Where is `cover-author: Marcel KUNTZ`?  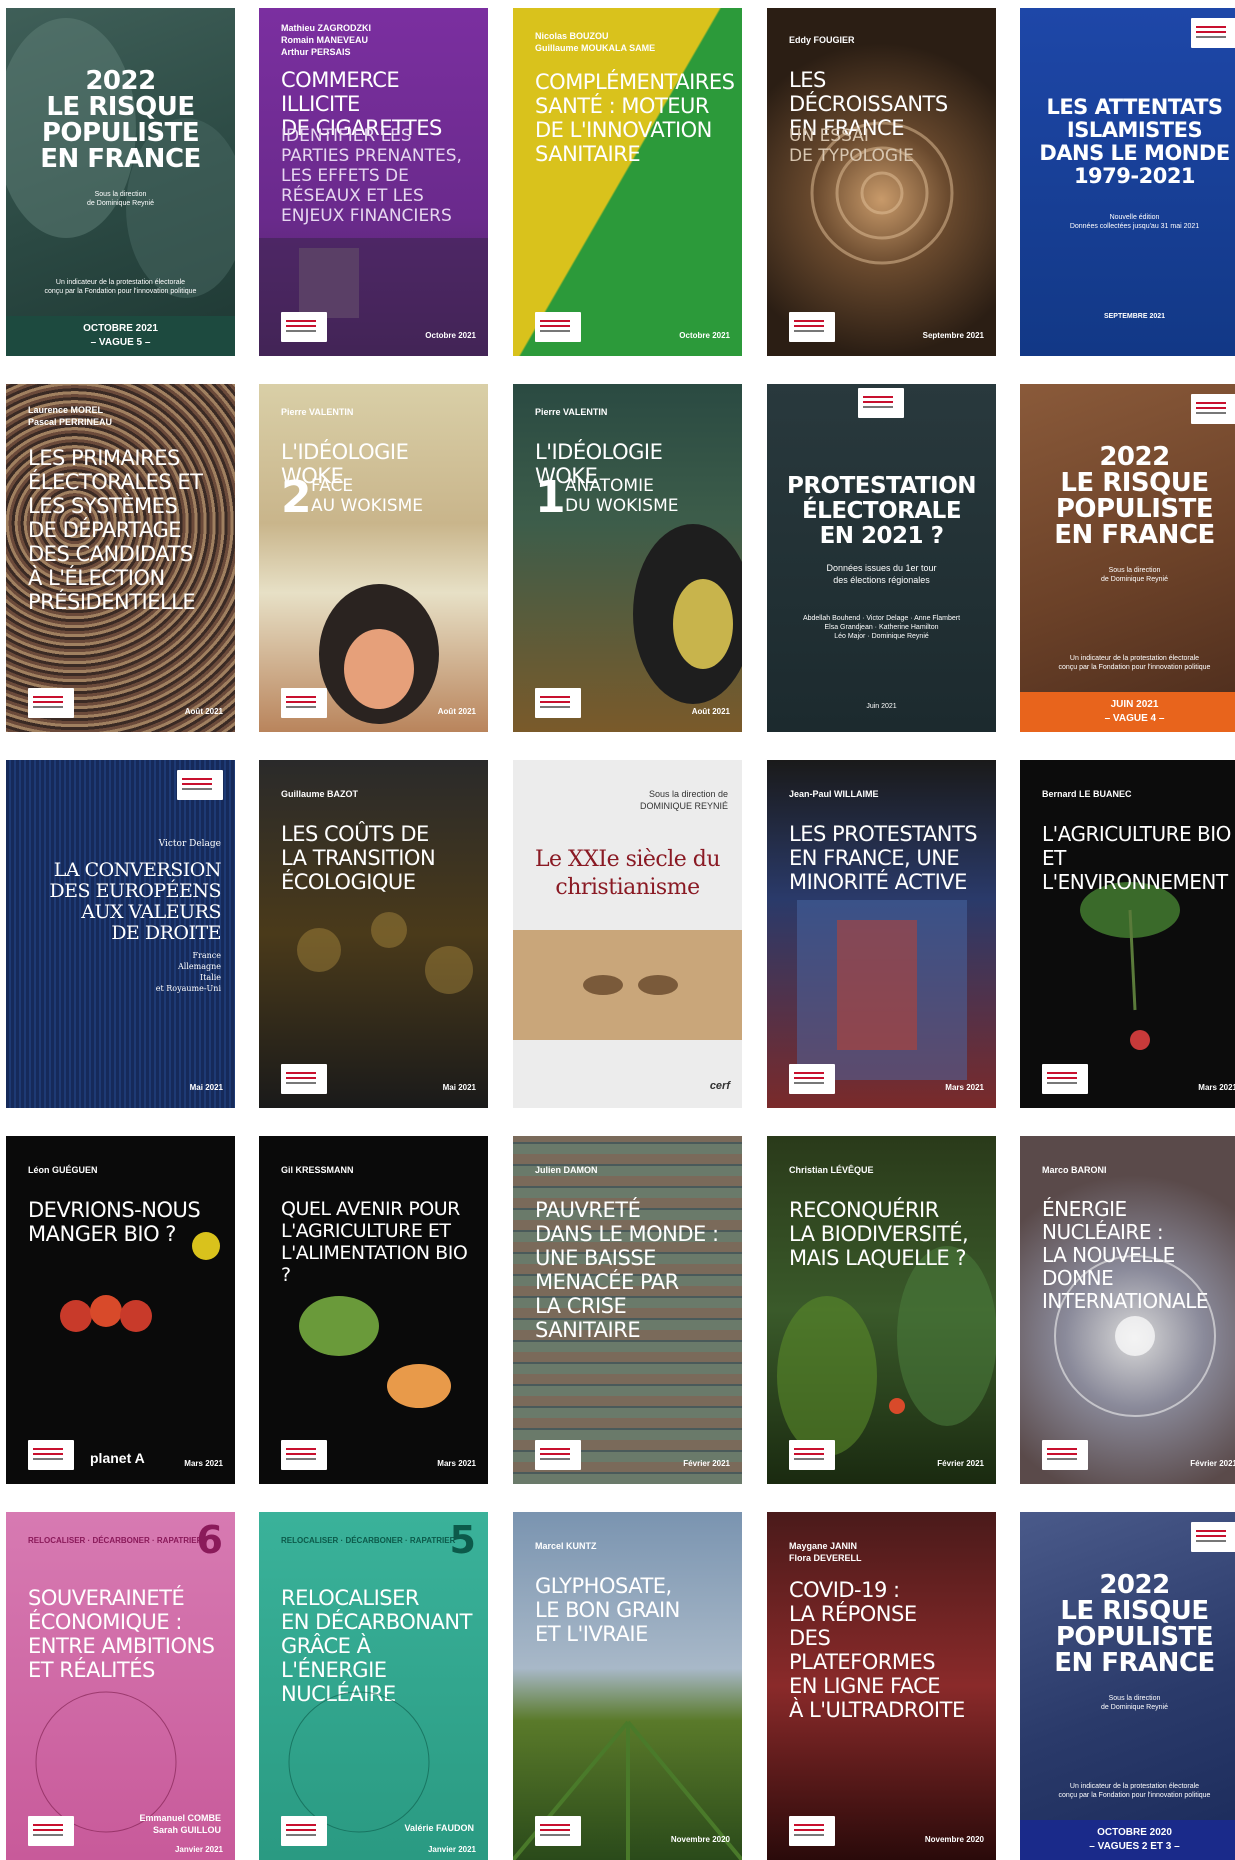
cover-author: Marcel KUNTZ is located at coordinates (566, 1546).